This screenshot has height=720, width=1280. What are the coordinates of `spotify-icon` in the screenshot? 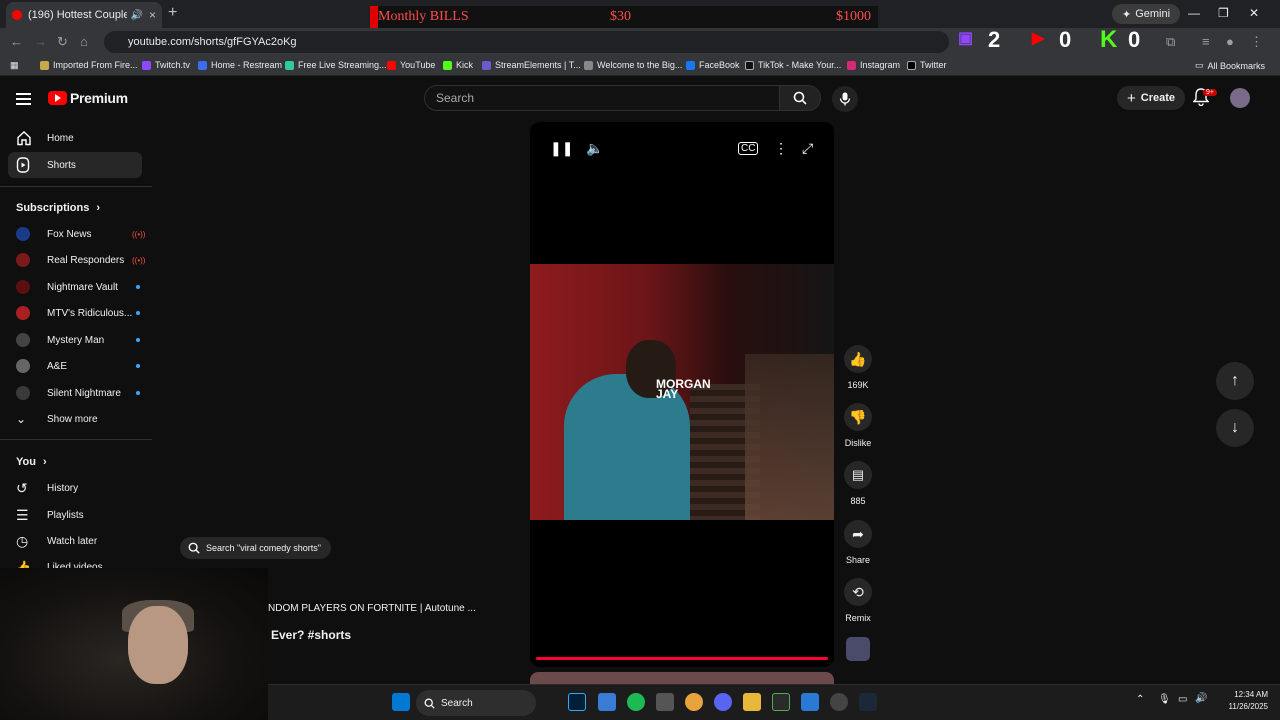 It's located at (636, 702).